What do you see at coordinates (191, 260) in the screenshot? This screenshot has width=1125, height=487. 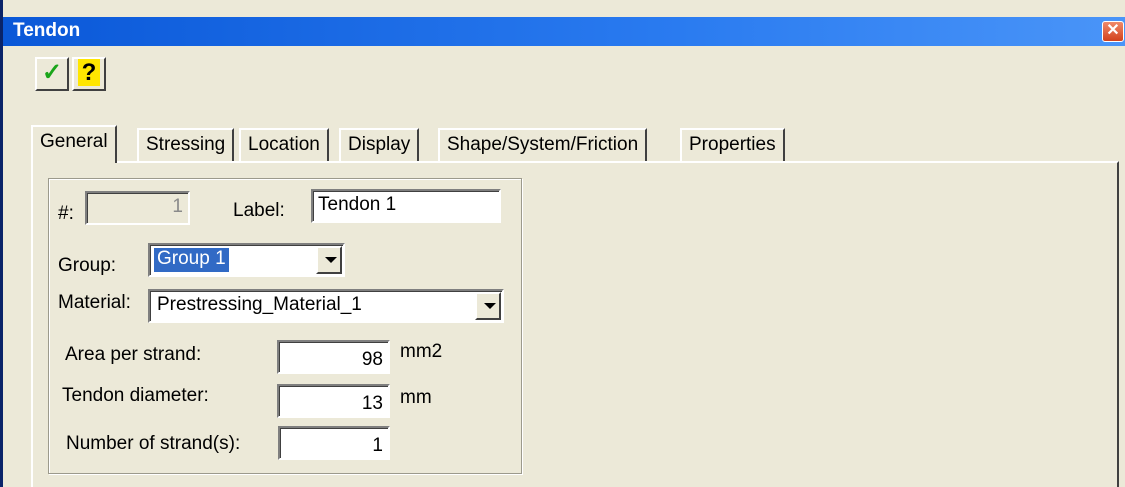 I see `group-selected-value: Group 1` at bounding box center [191, 260].